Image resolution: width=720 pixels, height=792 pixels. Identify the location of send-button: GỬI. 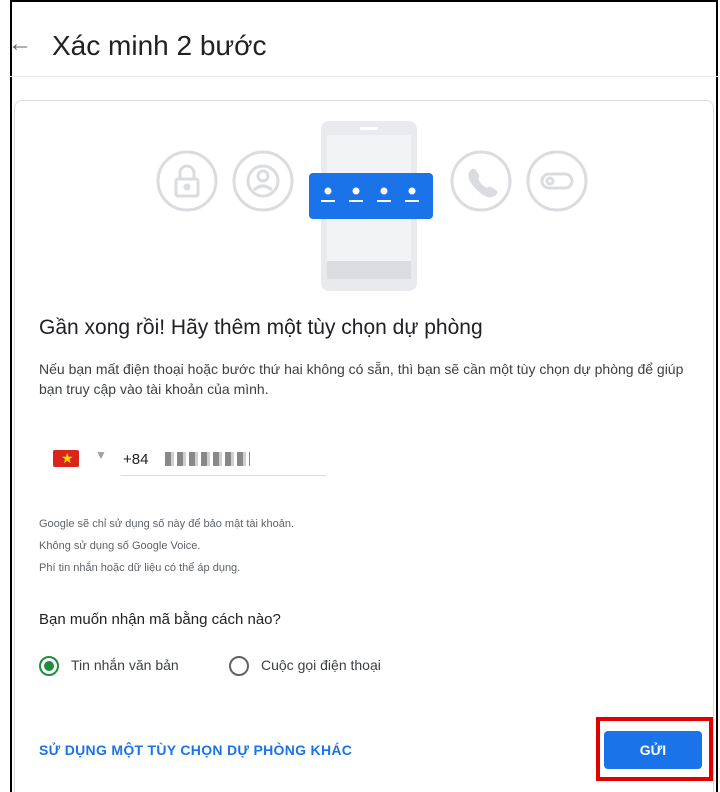
(653, 750).